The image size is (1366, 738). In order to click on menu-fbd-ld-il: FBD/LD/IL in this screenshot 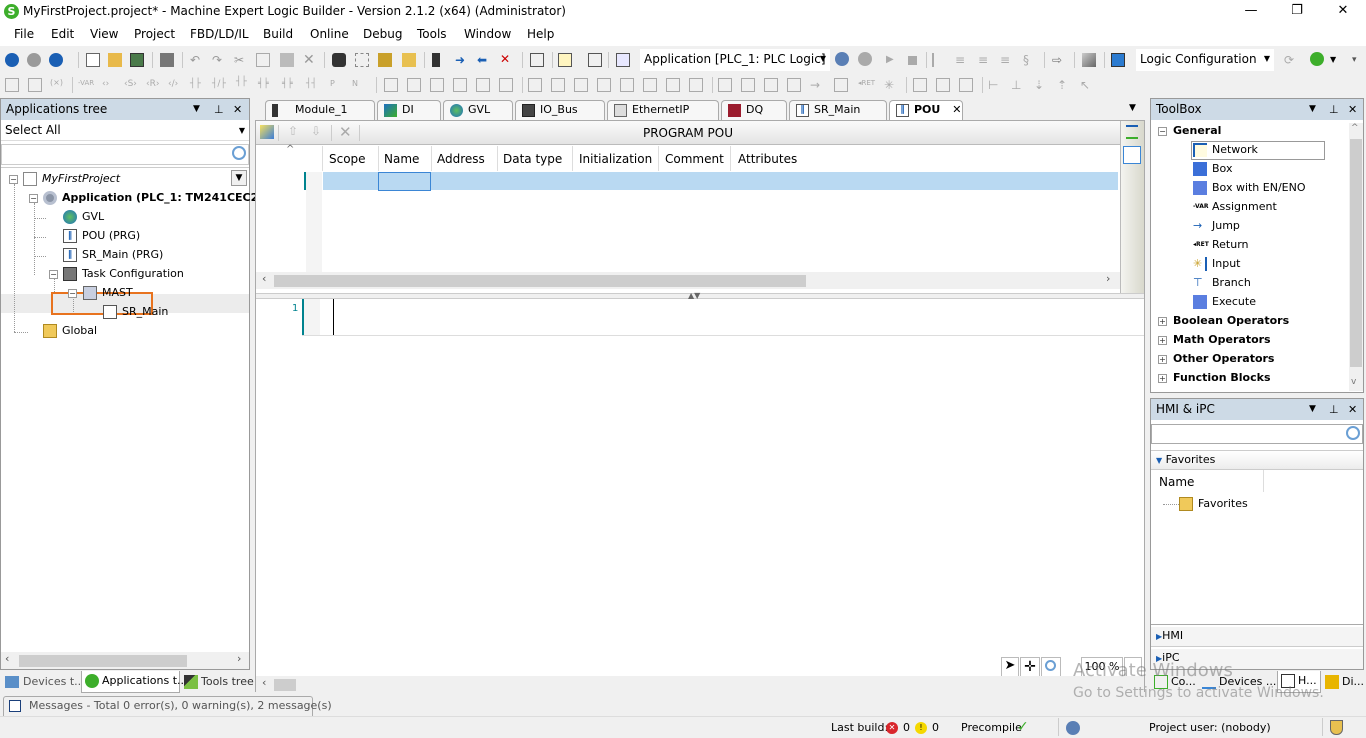, I will do `click(219, 34)`.